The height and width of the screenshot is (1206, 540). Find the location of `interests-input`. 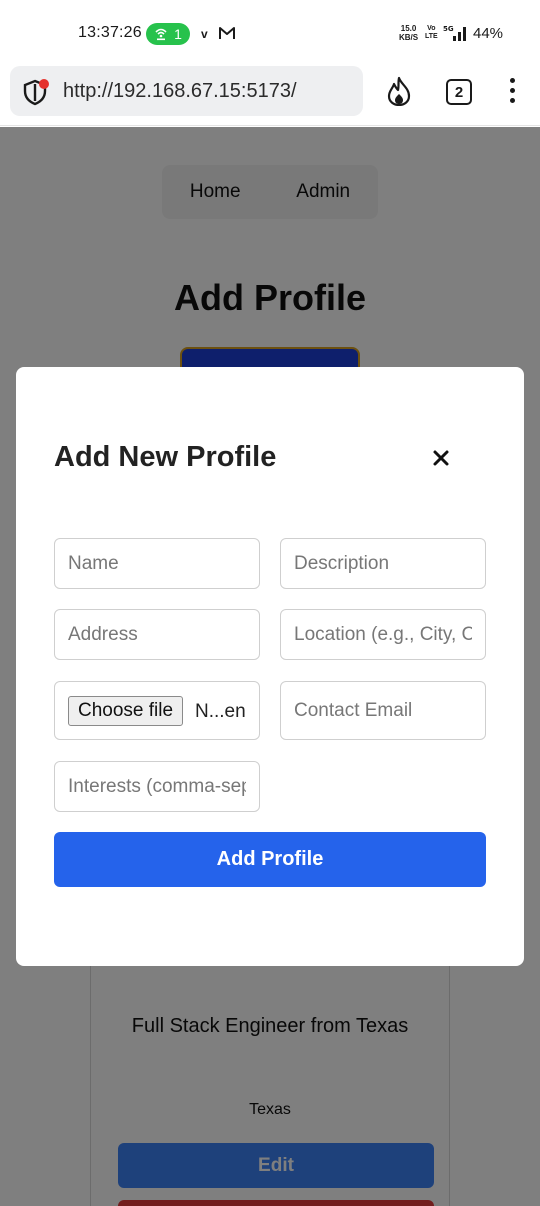

interests-input is located at coordinates (157, 786).